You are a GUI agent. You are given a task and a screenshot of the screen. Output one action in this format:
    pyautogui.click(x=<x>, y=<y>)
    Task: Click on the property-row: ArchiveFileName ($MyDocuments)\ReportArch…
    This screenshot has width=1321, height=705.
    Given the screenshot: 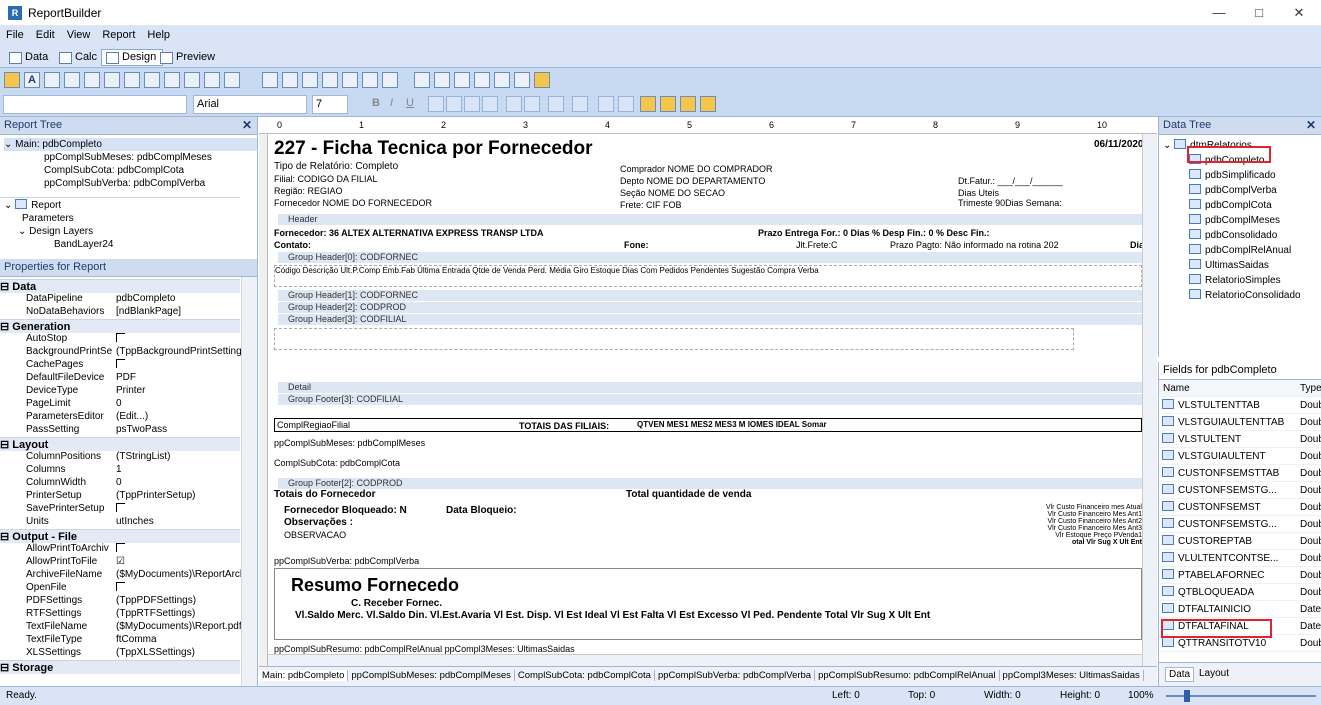 What is the action you would take?
    pyautogui.click(x=126, y=575)
    